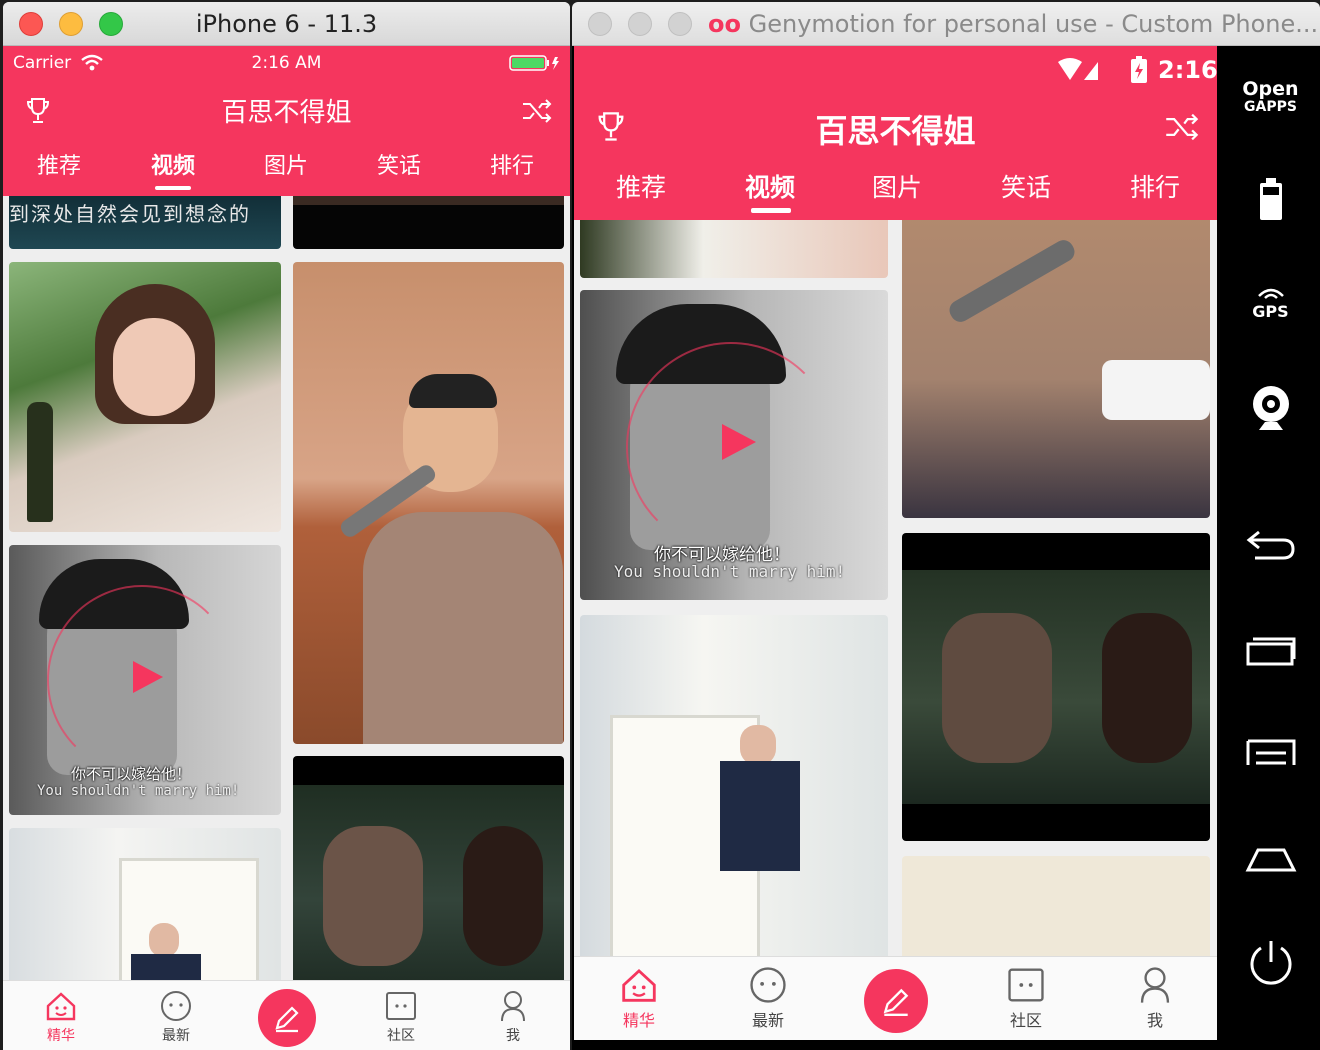 This screenshot has width=1320, height=1050. What do you see at coordinates (640, 24) in the screenshot?
I see `minimize-window-button` at bounding box center [640, 24].